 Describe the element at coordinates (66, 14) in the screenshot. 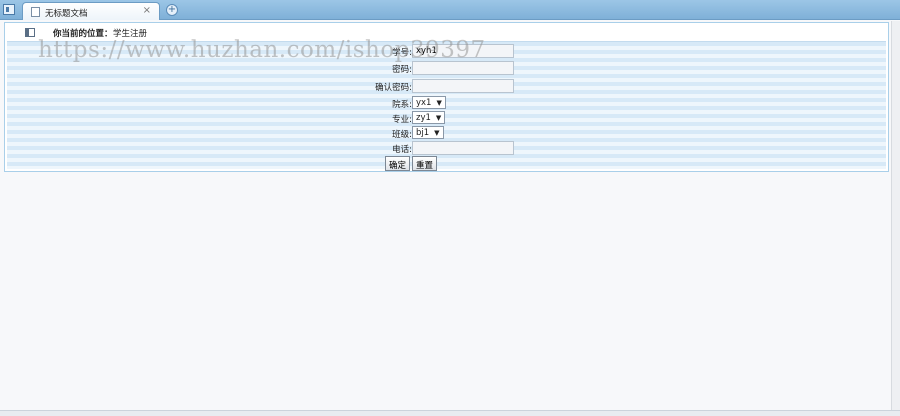

I see `tab-title: 无标题文档` at that location.